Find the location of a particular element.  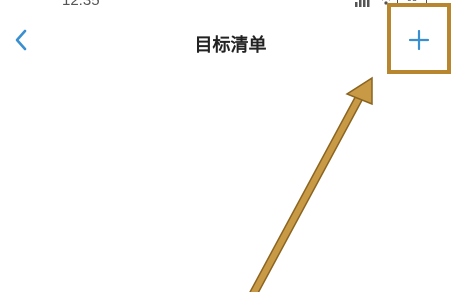

wifi-icon is located at coordinates (386, 3).